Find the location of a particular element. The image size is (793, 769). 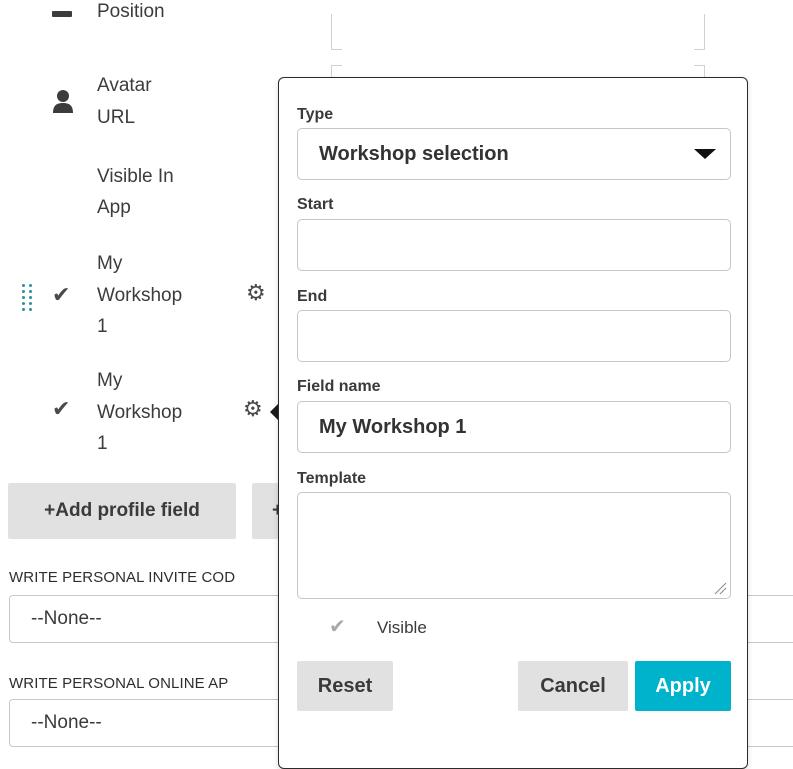

workshop-a-label-3: 1 is located at coordinates (102, 326).